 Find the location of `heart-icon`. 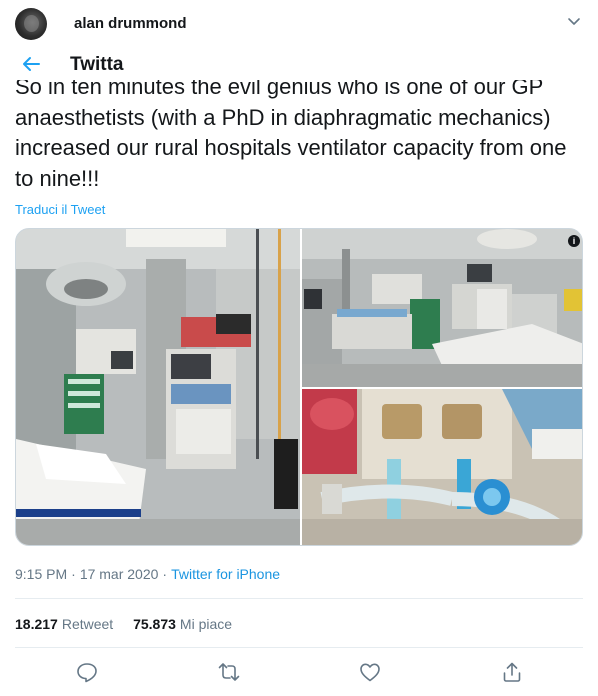

heart-icon is located at coordinates (370, 672).